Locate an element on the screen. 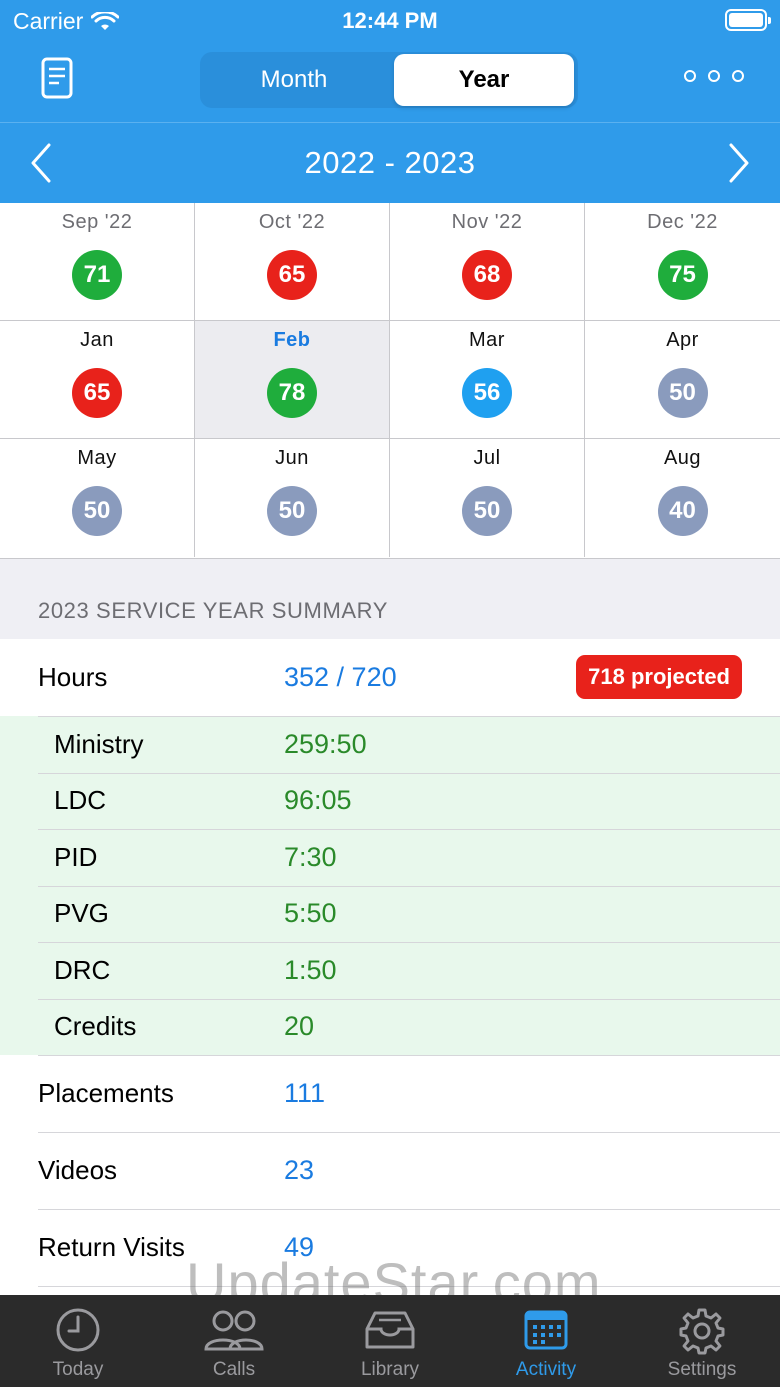 This screenshot has height=1387, width=780. month-label: Mar is located at coordinates (487, 340).